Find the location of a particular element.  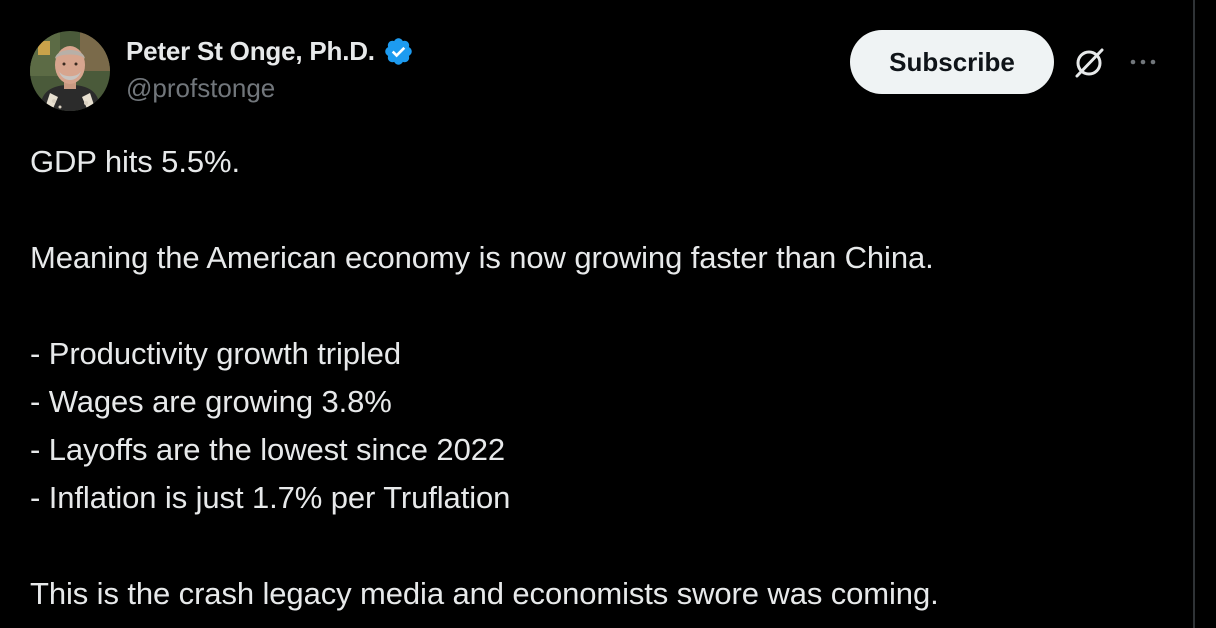

tweet-bullet: - Layoffs are the lowest since 2022 is located at coordinates (267, 449).